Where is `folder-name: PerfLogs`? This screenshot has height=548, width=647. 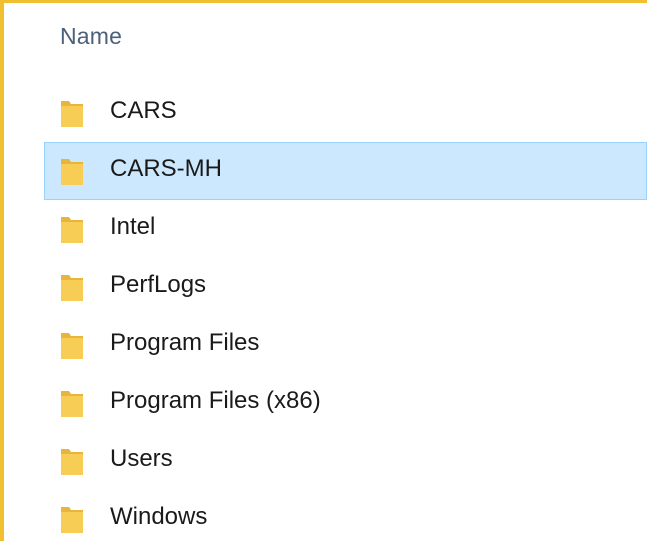 folder-name: PerfLogs is located at coordinates (158, 284).